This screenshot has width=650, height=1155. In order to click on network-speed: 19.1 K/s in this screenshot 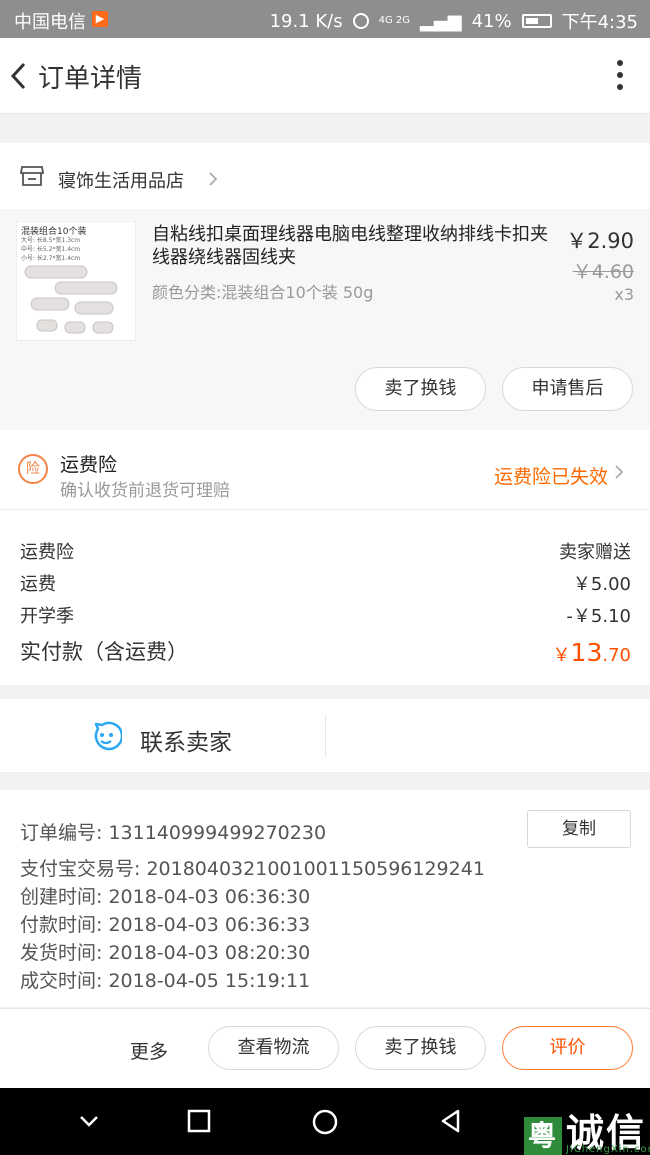, I will do `click(306, 21)`.